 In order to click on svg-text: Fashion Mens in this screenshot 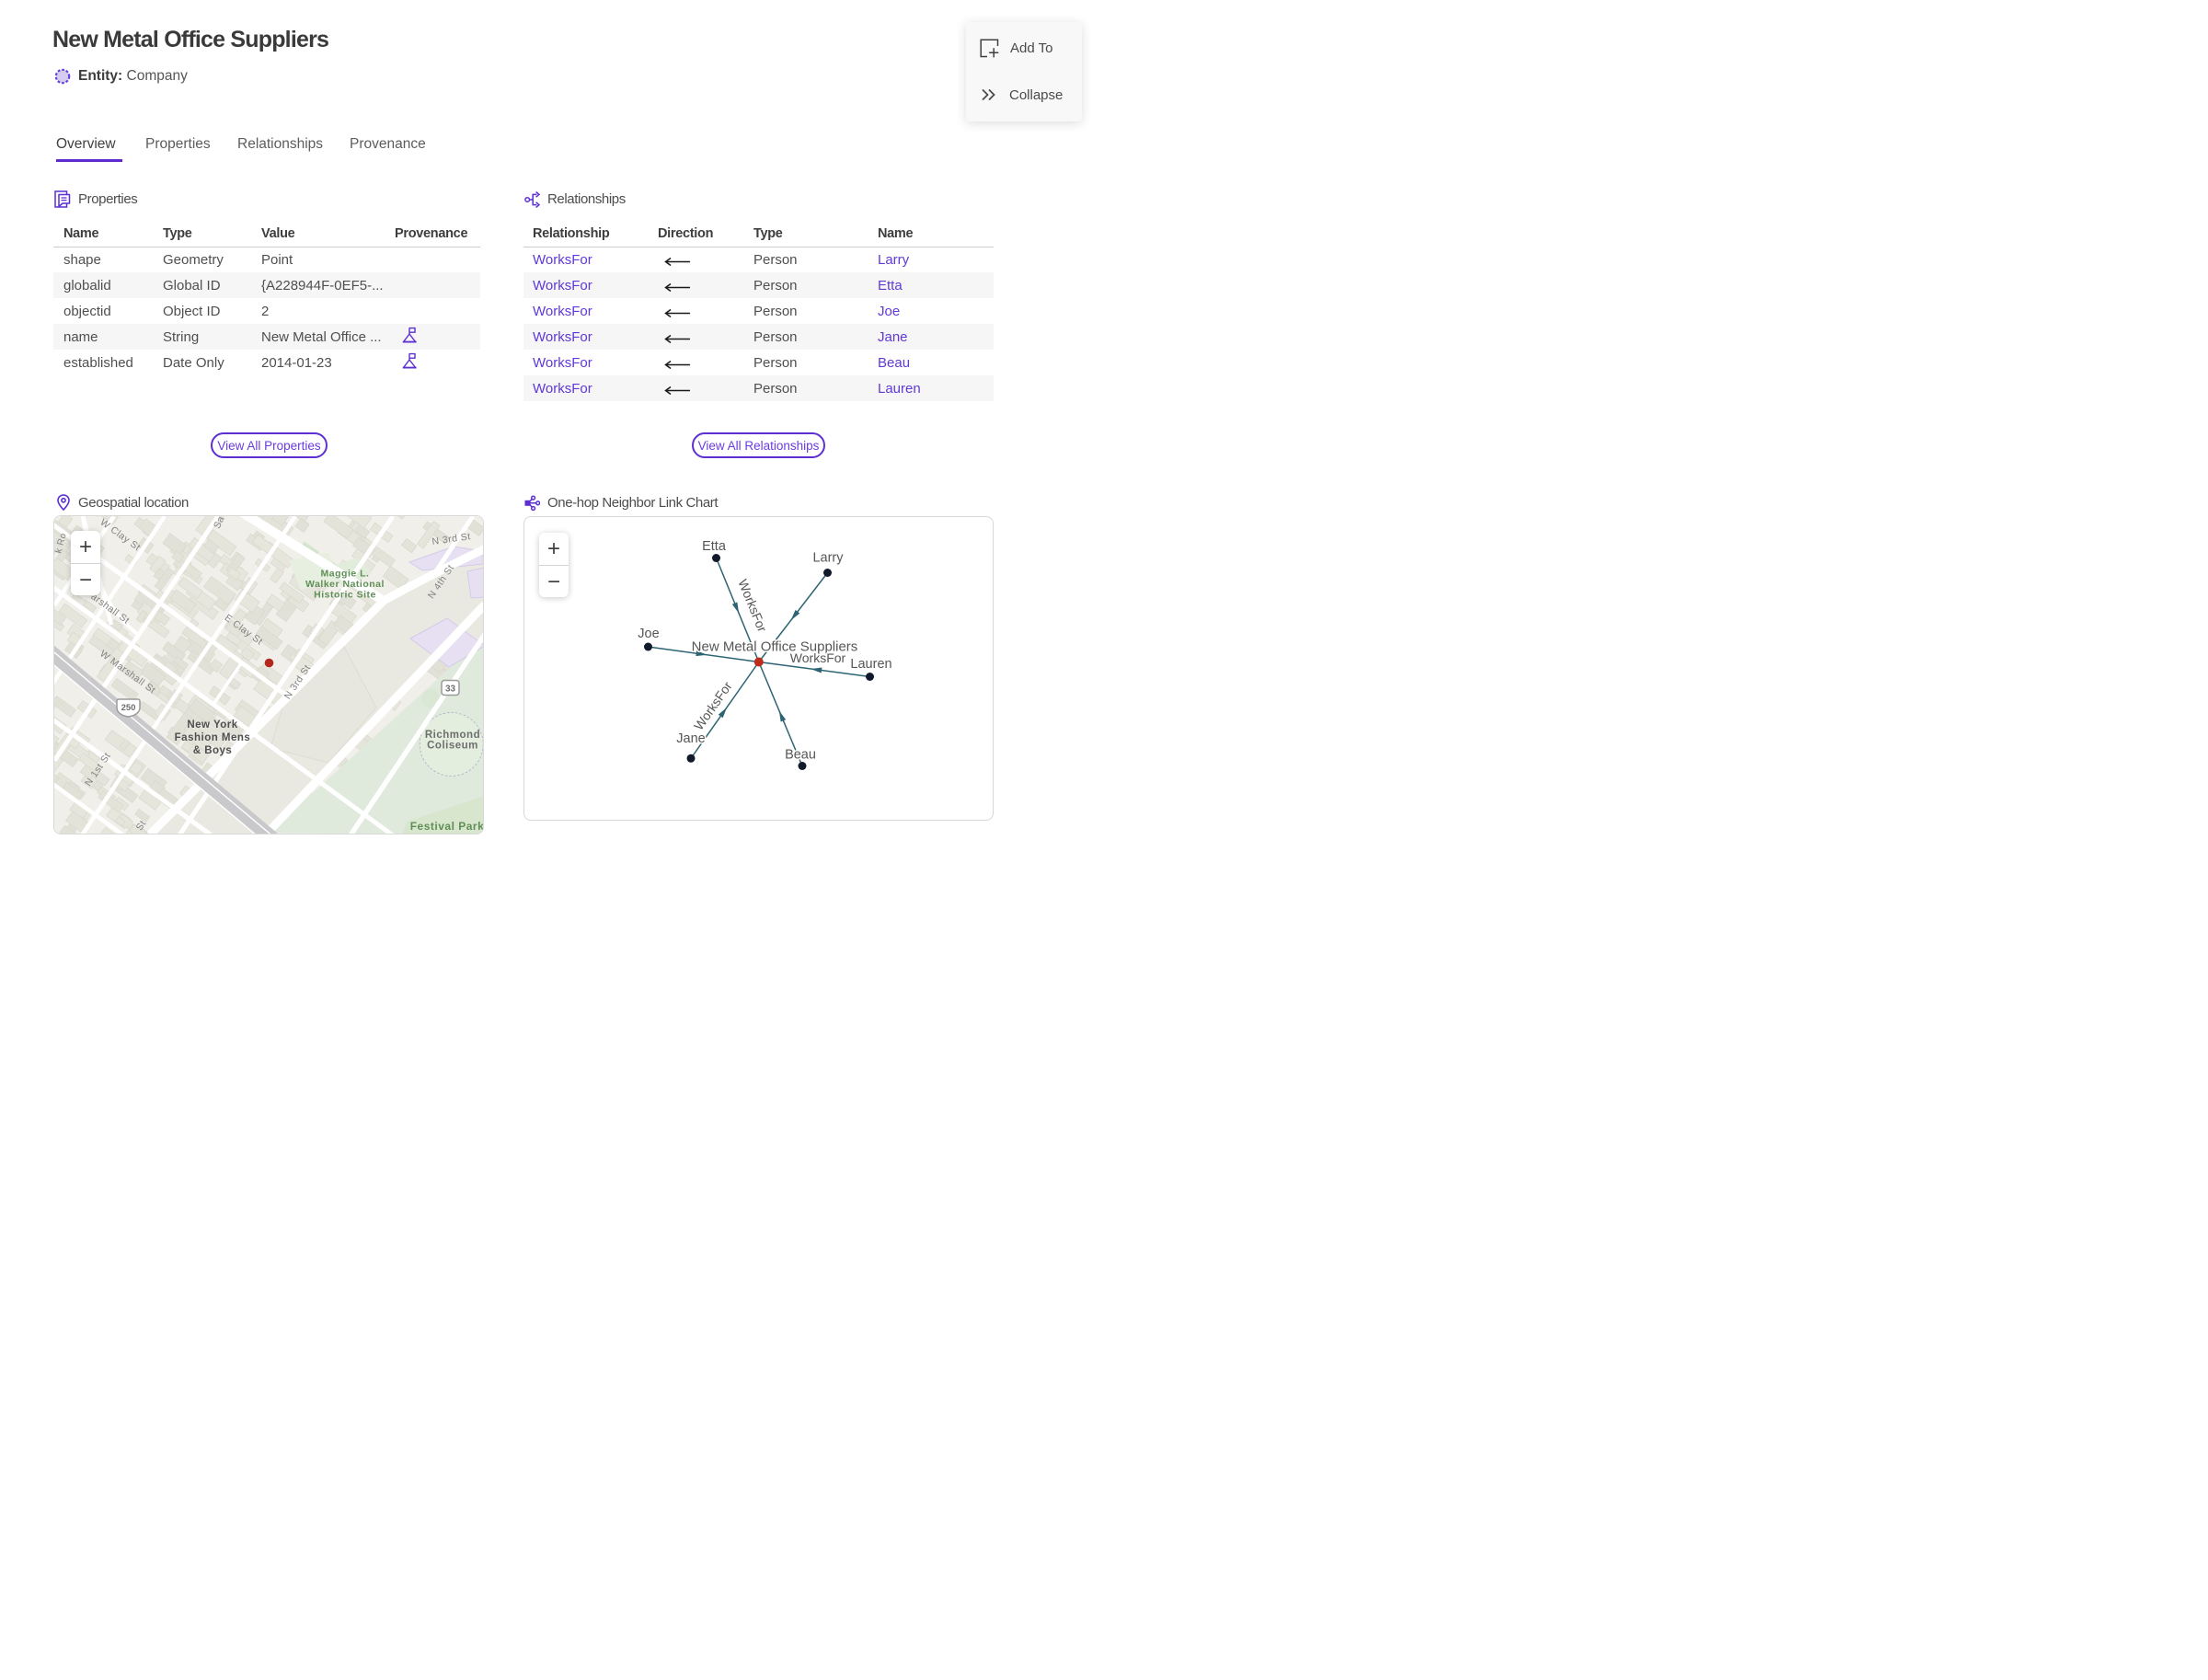, I will do `click(213, 737)`.